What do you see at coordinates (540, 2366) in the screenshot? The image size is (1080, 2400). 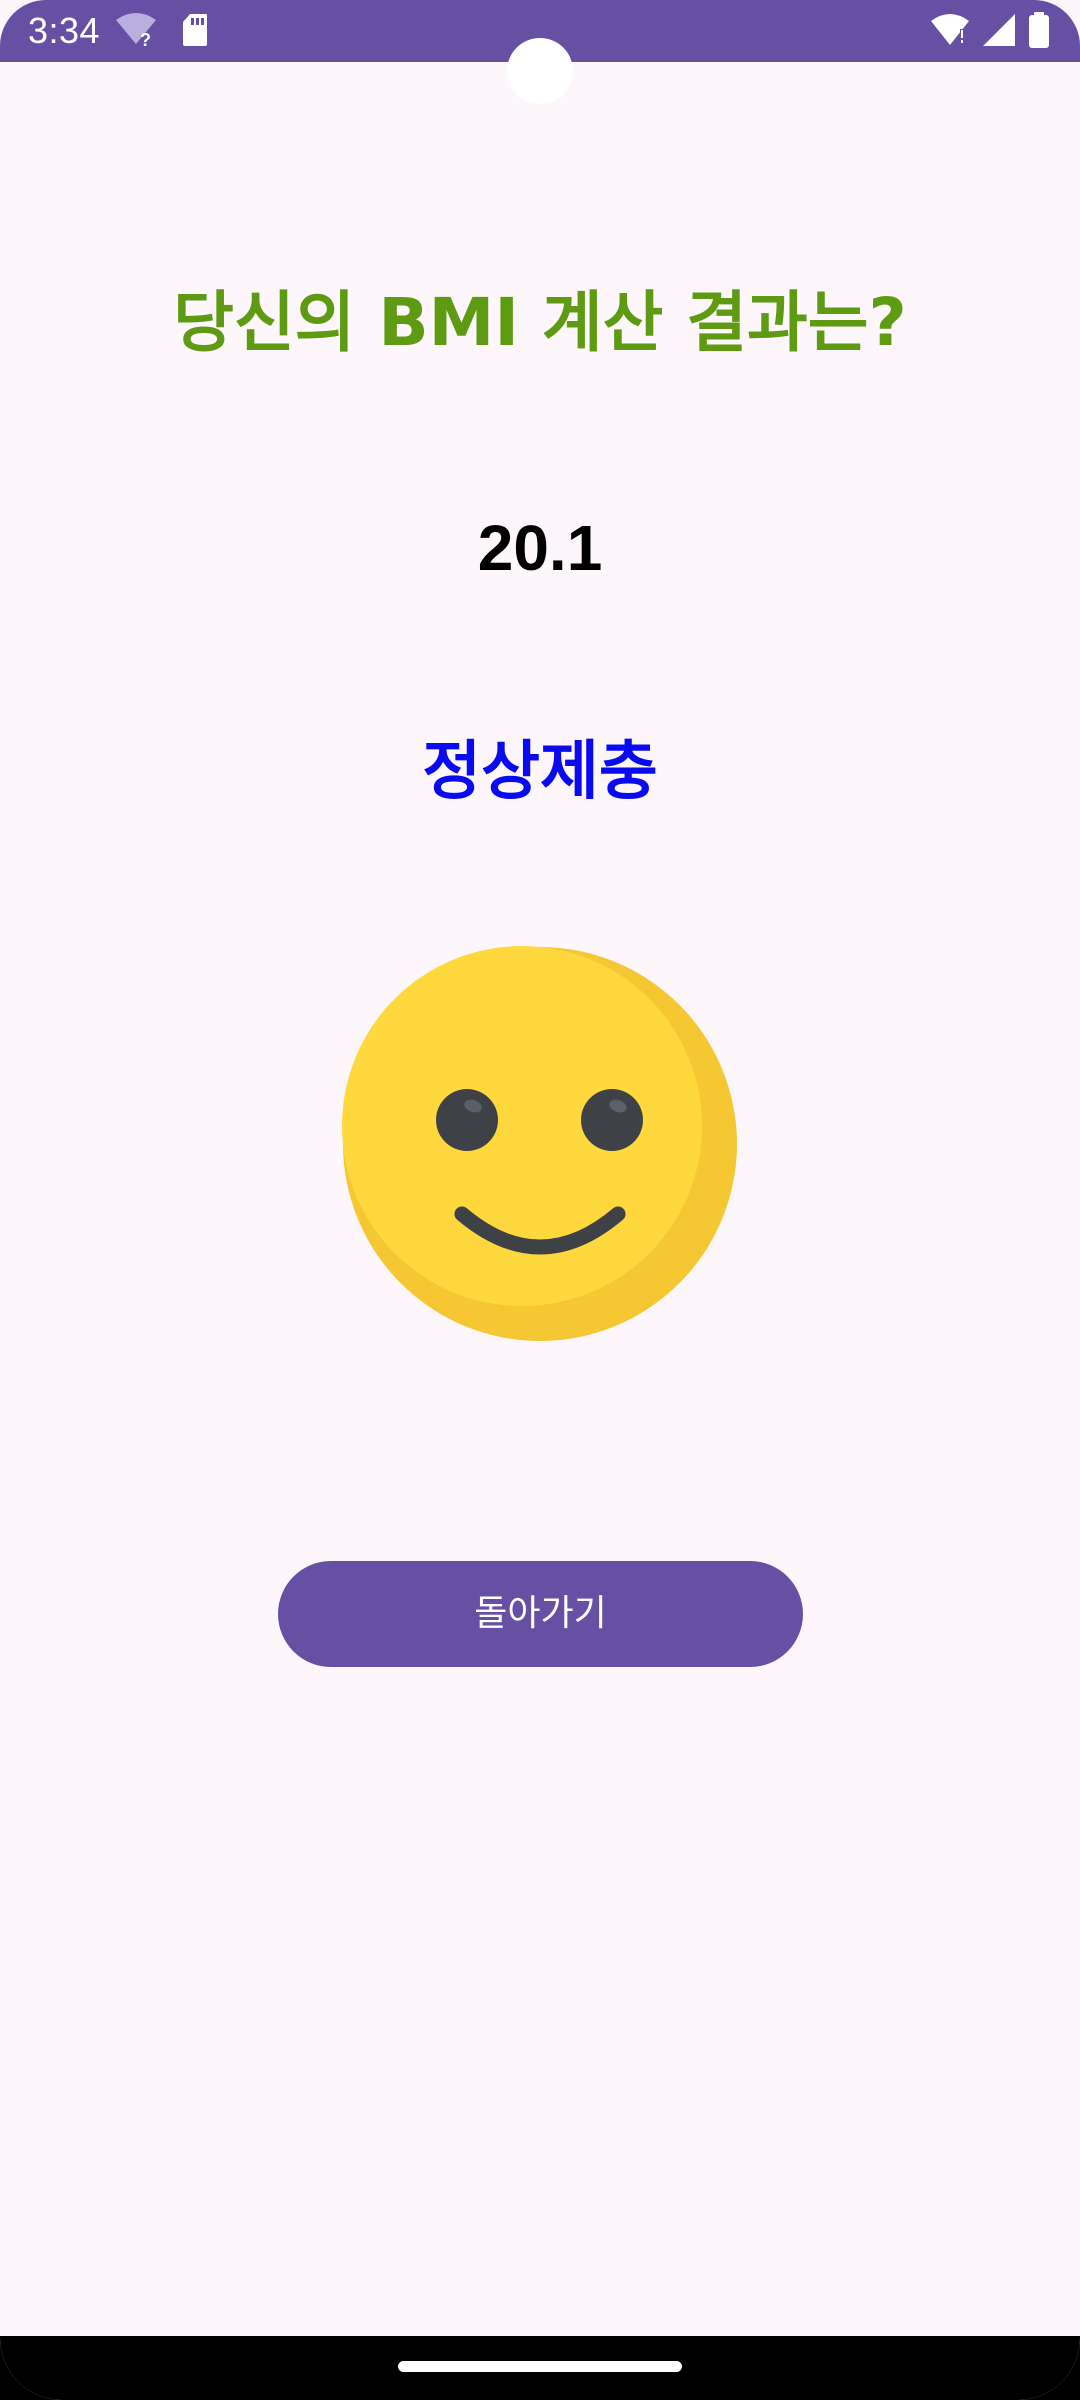 I see `home-indicator` at bounding box center [540, 2366].